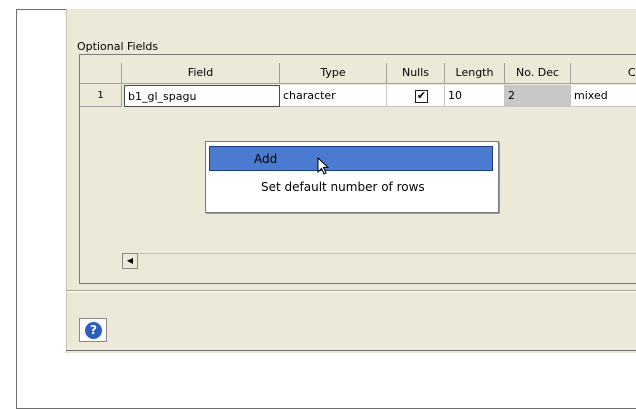  I want to click on field-cell: b1_gl_spagu, so click(202, 96).